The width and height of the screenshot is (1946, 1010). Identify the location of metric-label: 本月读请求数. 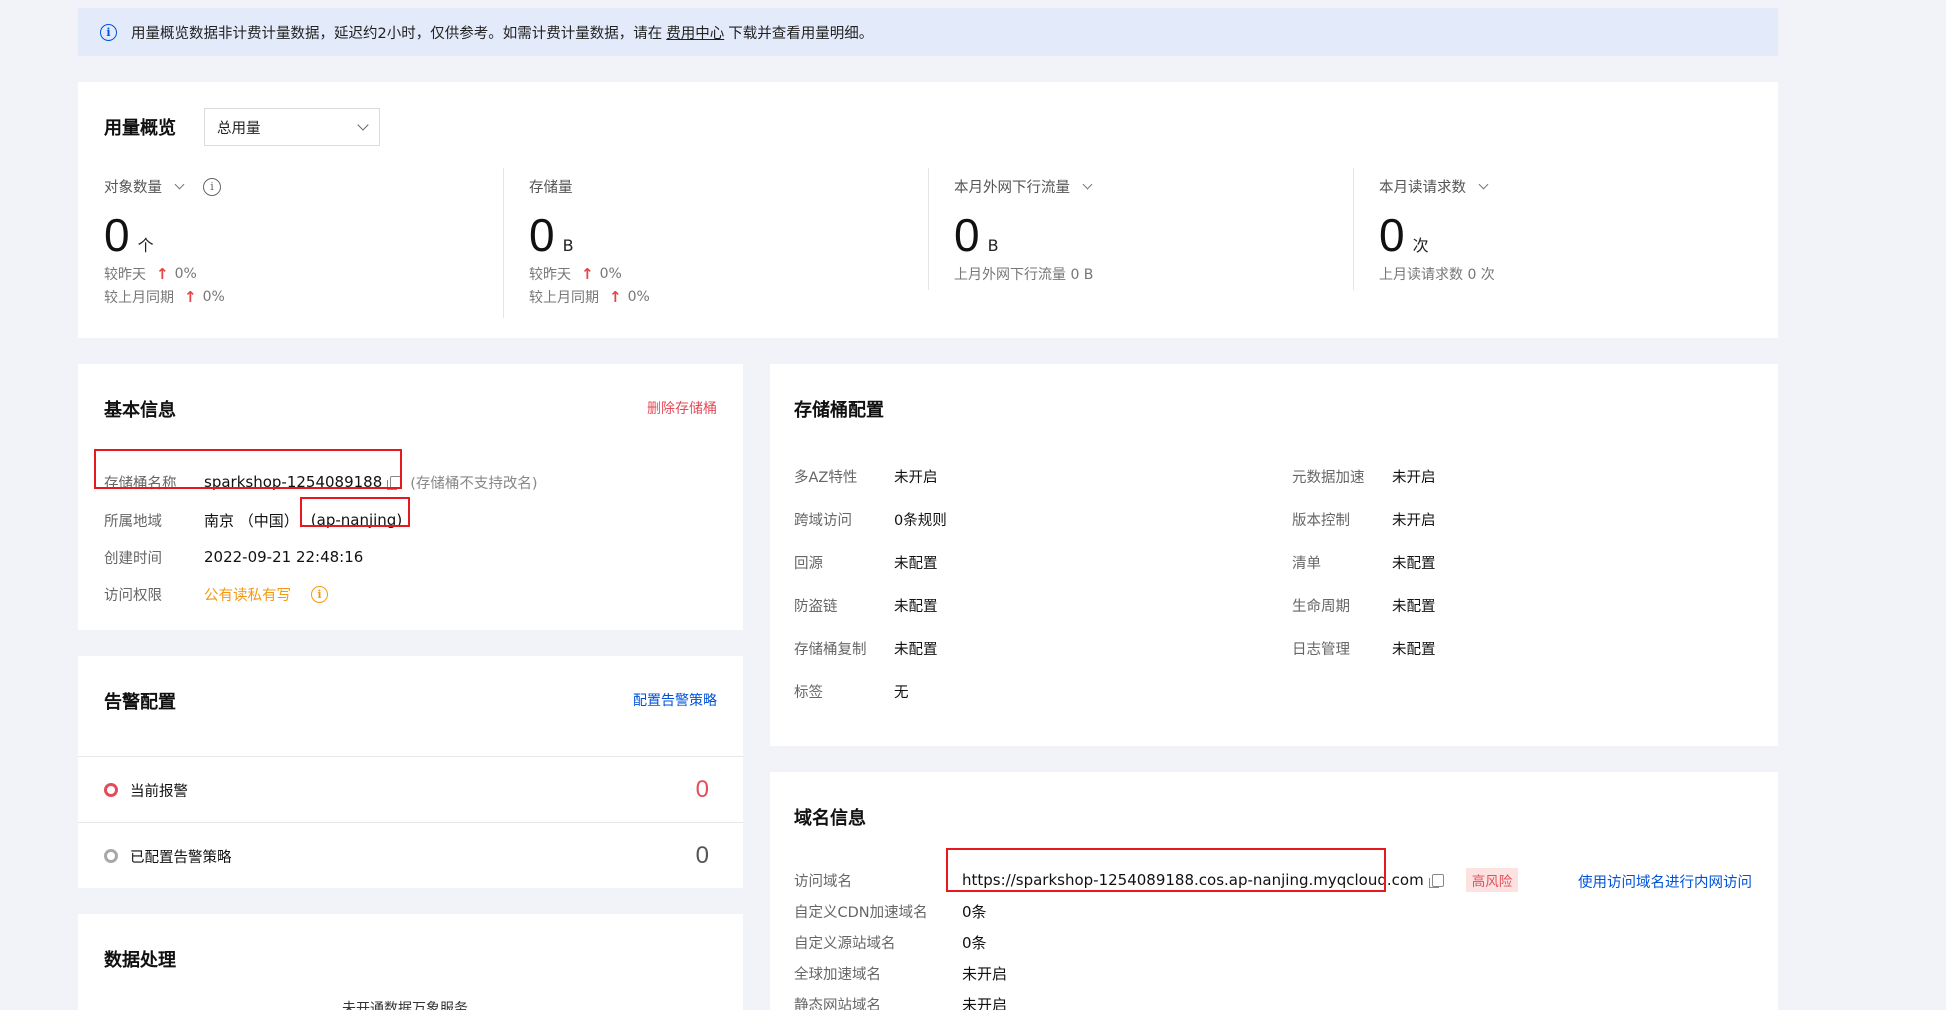
(1422, 188).